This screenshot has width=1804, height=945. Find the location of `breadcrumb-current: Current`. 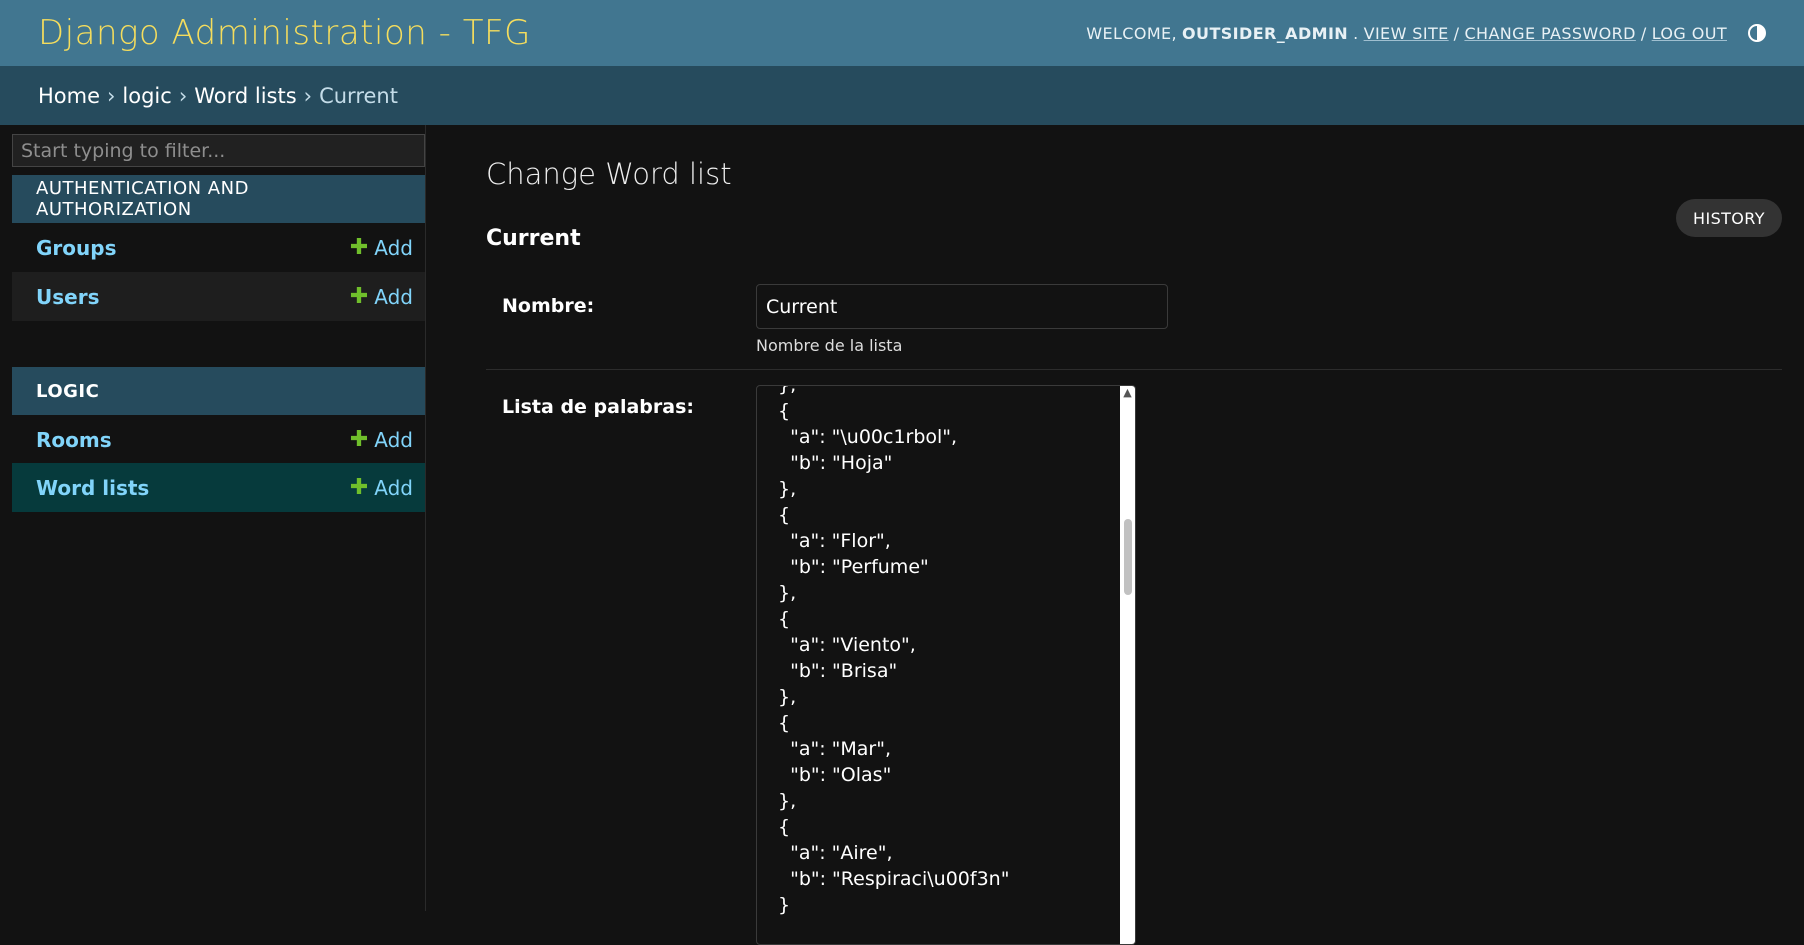

breadcrumb-current: Current is located at coordinates (358, 95).